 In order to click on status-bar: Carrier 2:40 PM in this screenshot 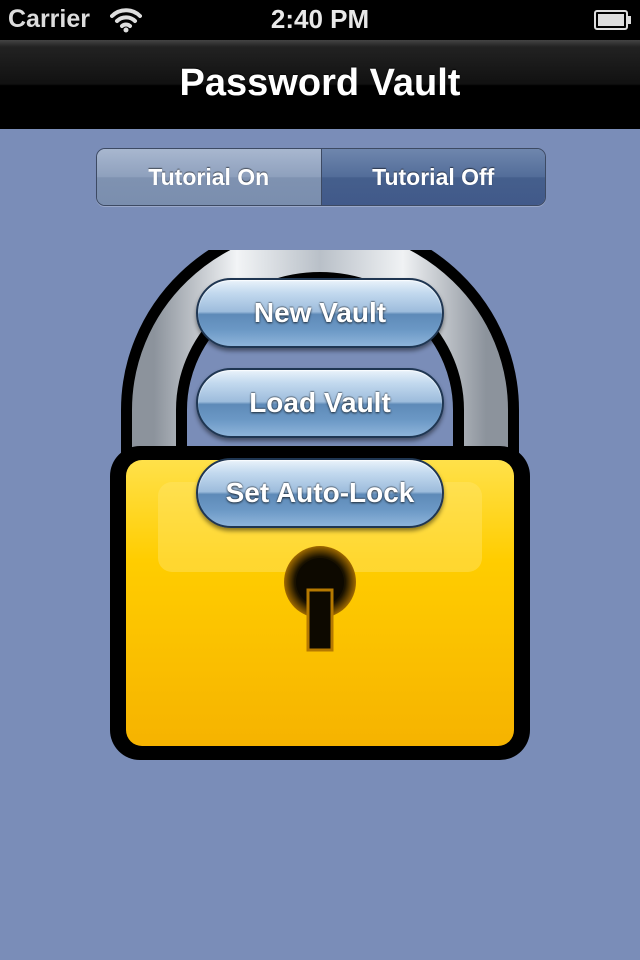, I will do `click(320, 20)`.